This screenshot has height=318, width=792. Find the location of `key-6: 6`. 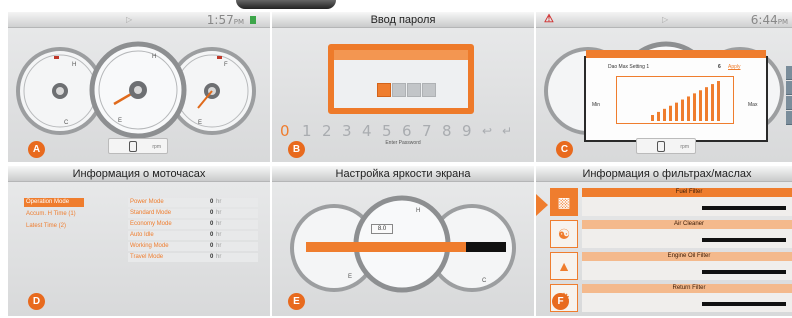

key-6: 6 is located at coordinates (407, 131).